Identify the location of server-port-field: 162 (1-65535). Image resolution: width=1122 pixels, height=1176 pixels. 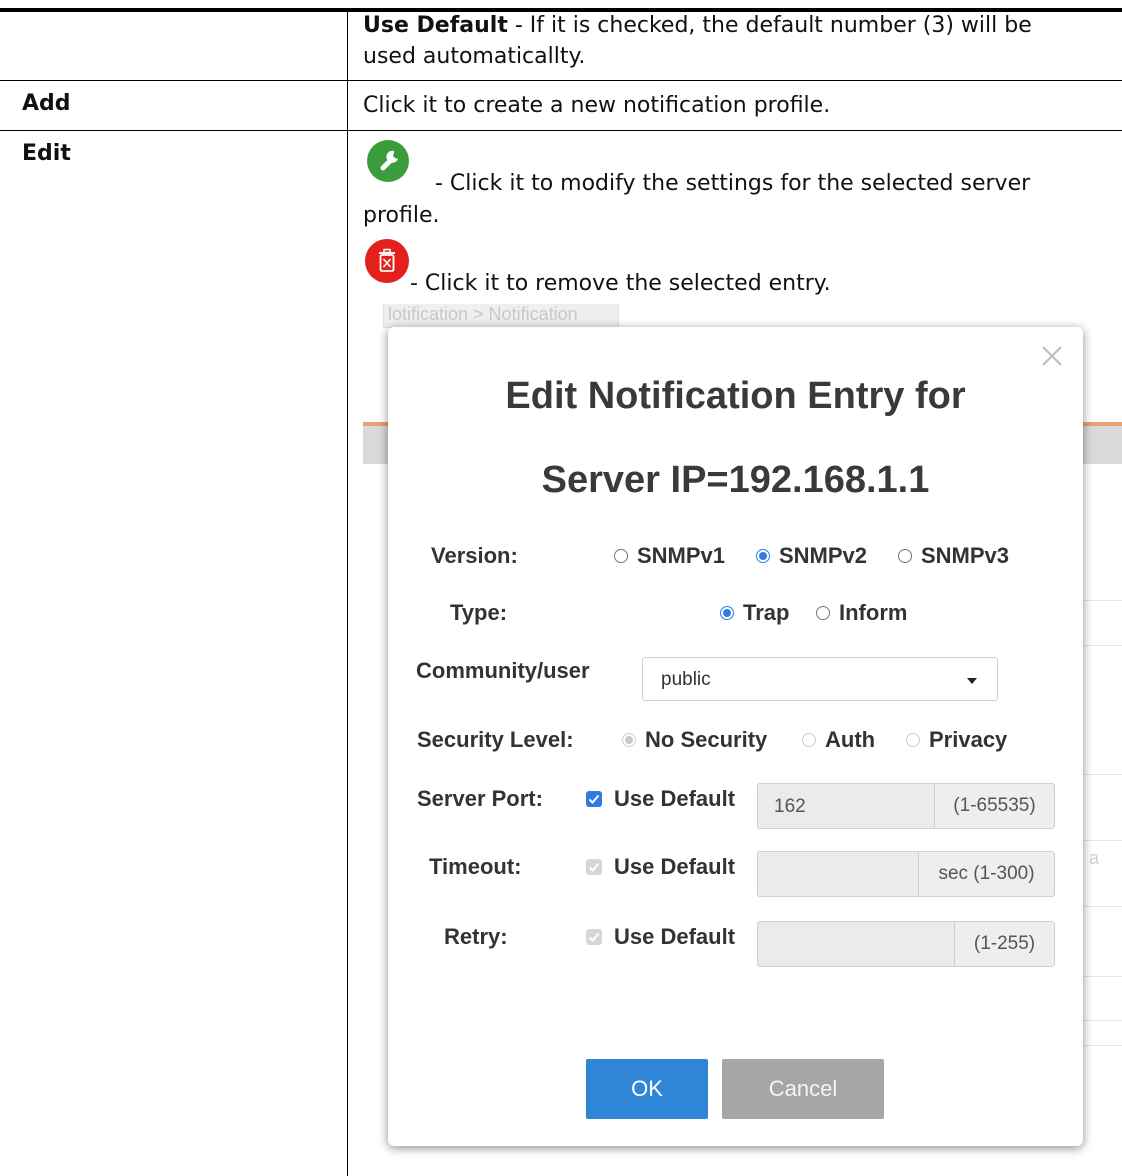
(906, 806).